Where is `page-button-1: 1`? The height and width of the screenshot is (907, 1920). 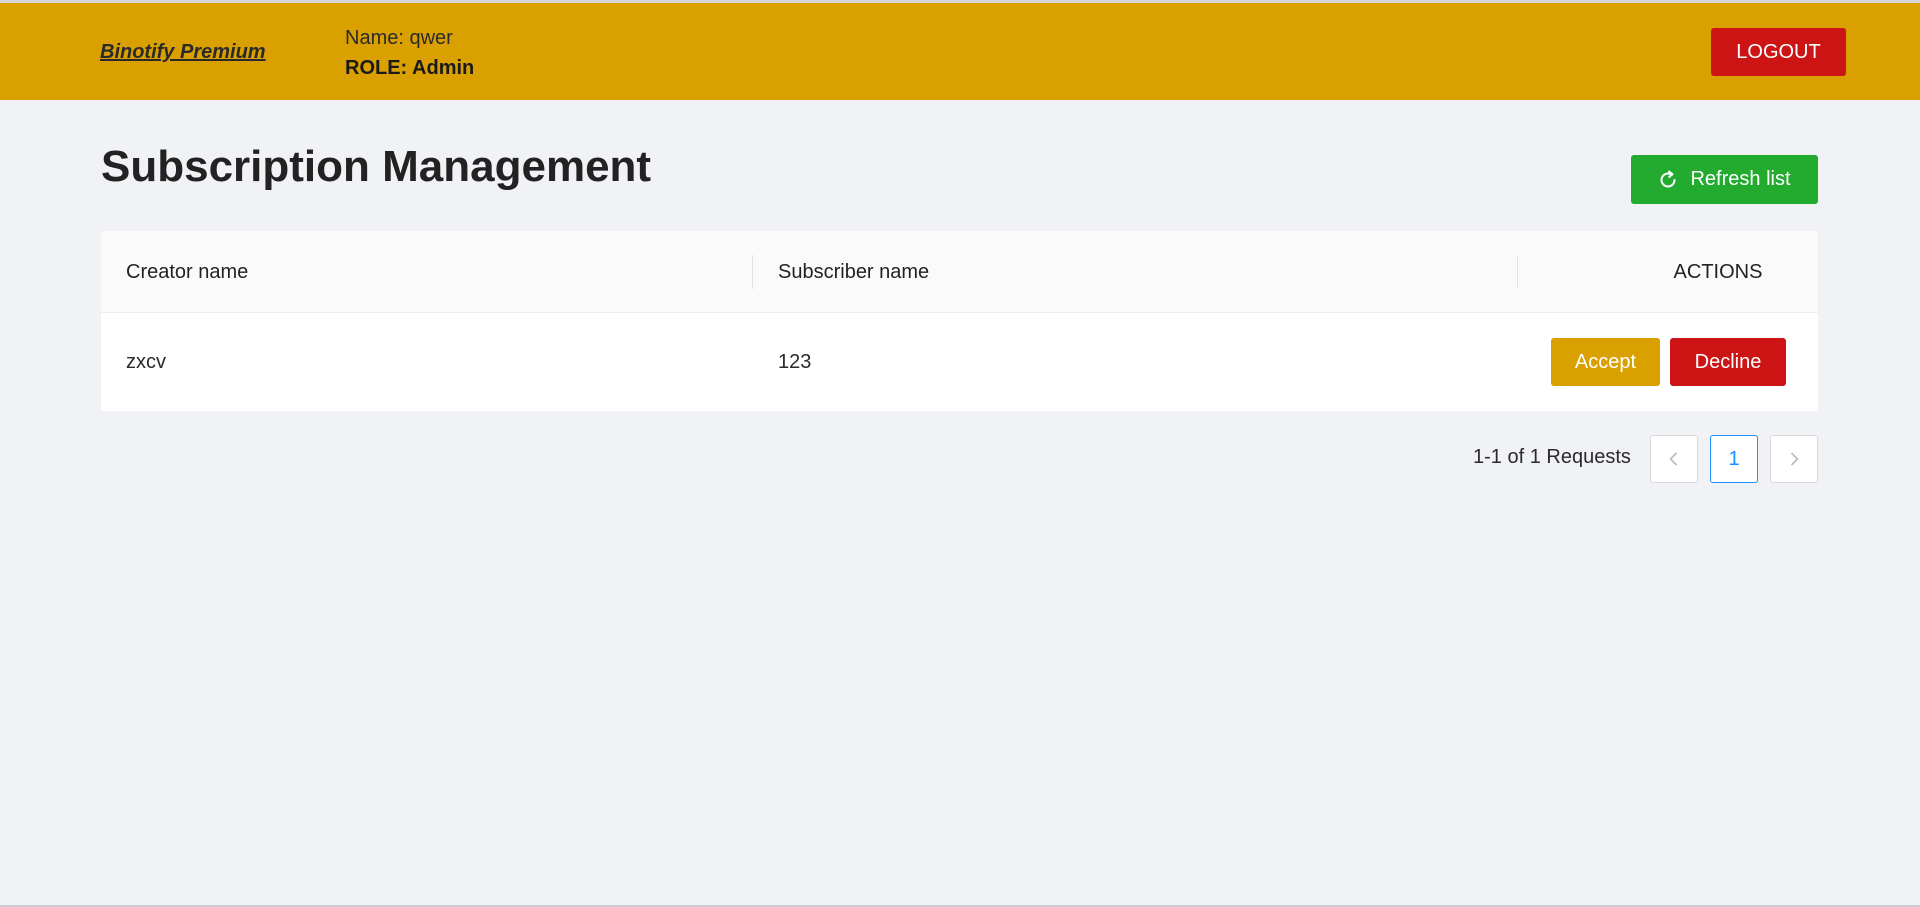 page-button-1: 1 is located at coordinates (1734, 459).